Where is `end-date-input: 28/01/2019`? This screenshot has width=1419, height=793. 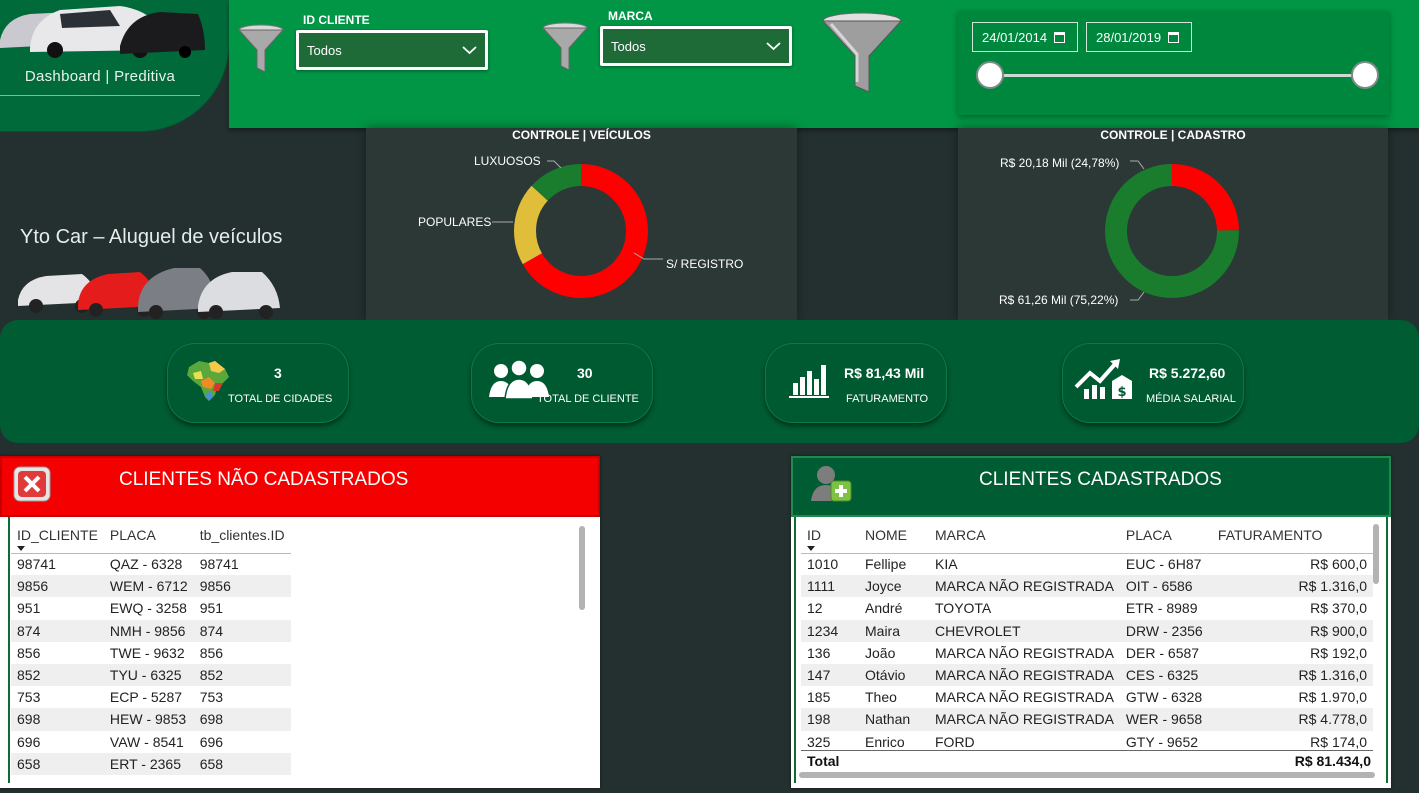
end-date-input: 28/01/2019 is located at coordinates (1139, 37).